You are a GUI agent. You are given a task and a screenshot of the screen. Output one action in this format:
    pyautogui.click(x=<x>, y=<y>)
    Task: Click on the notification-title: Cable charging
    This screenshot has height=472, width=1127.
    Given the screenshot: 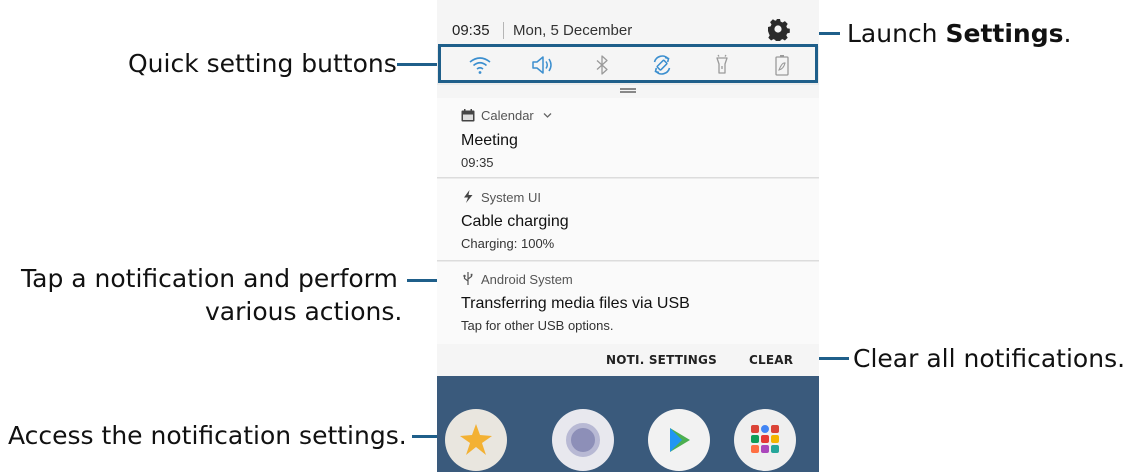 What is the action you would take?
    pyautogui.click(x=515, y=221)
    